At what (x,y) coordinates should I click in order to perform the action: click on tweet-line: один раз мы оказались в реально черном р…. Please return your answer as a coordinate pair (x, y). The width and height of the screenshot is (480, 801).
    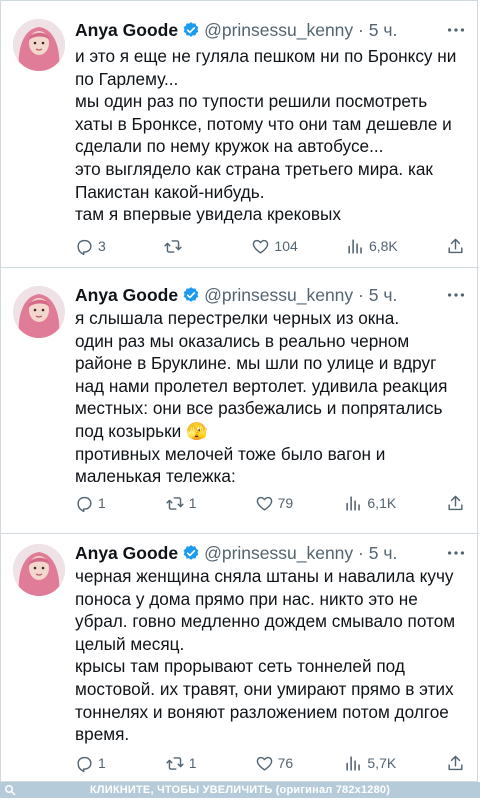
    Looking at the image, I should click on (261, 385).